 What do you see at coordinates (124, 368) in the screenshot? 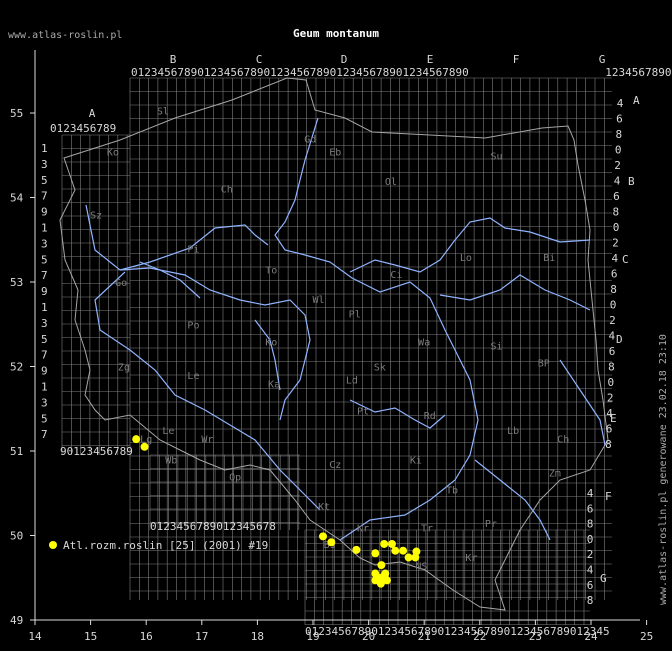
I see `region-code: Zg` at bounding box center [124, 368].